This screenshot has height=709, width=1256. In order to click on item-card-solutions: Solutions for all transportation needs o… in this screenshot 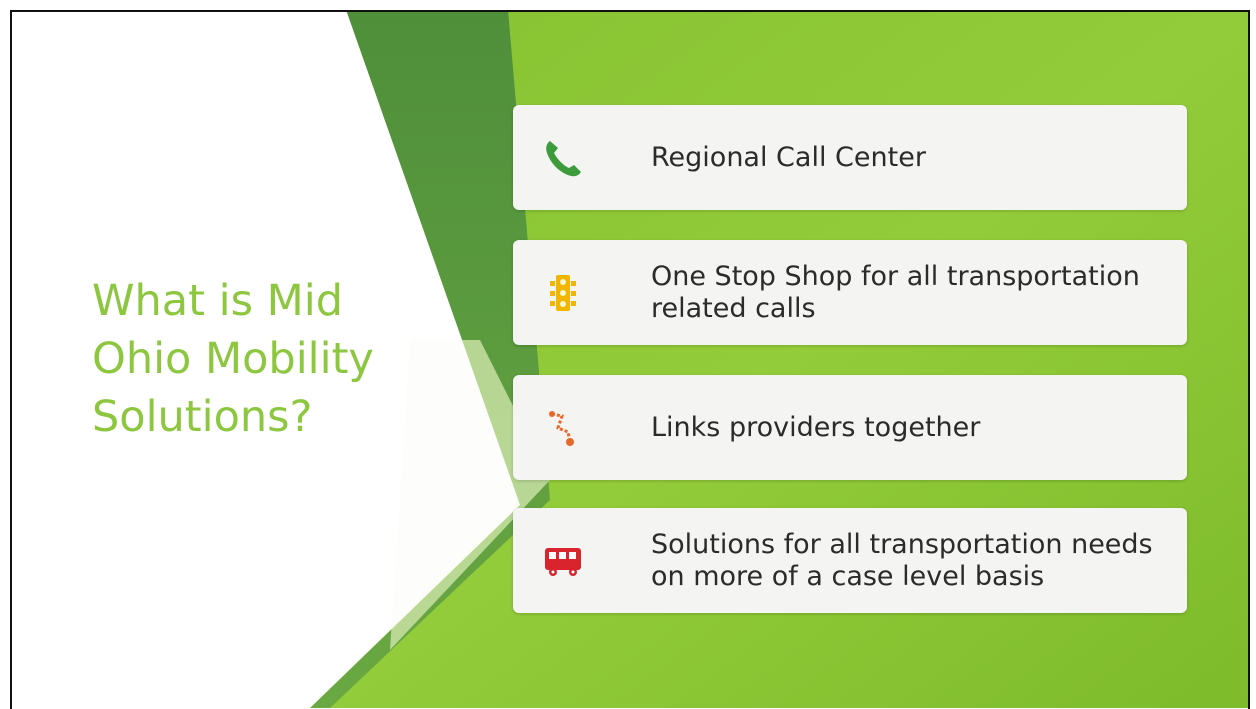, I will do `click(850, 560)`.